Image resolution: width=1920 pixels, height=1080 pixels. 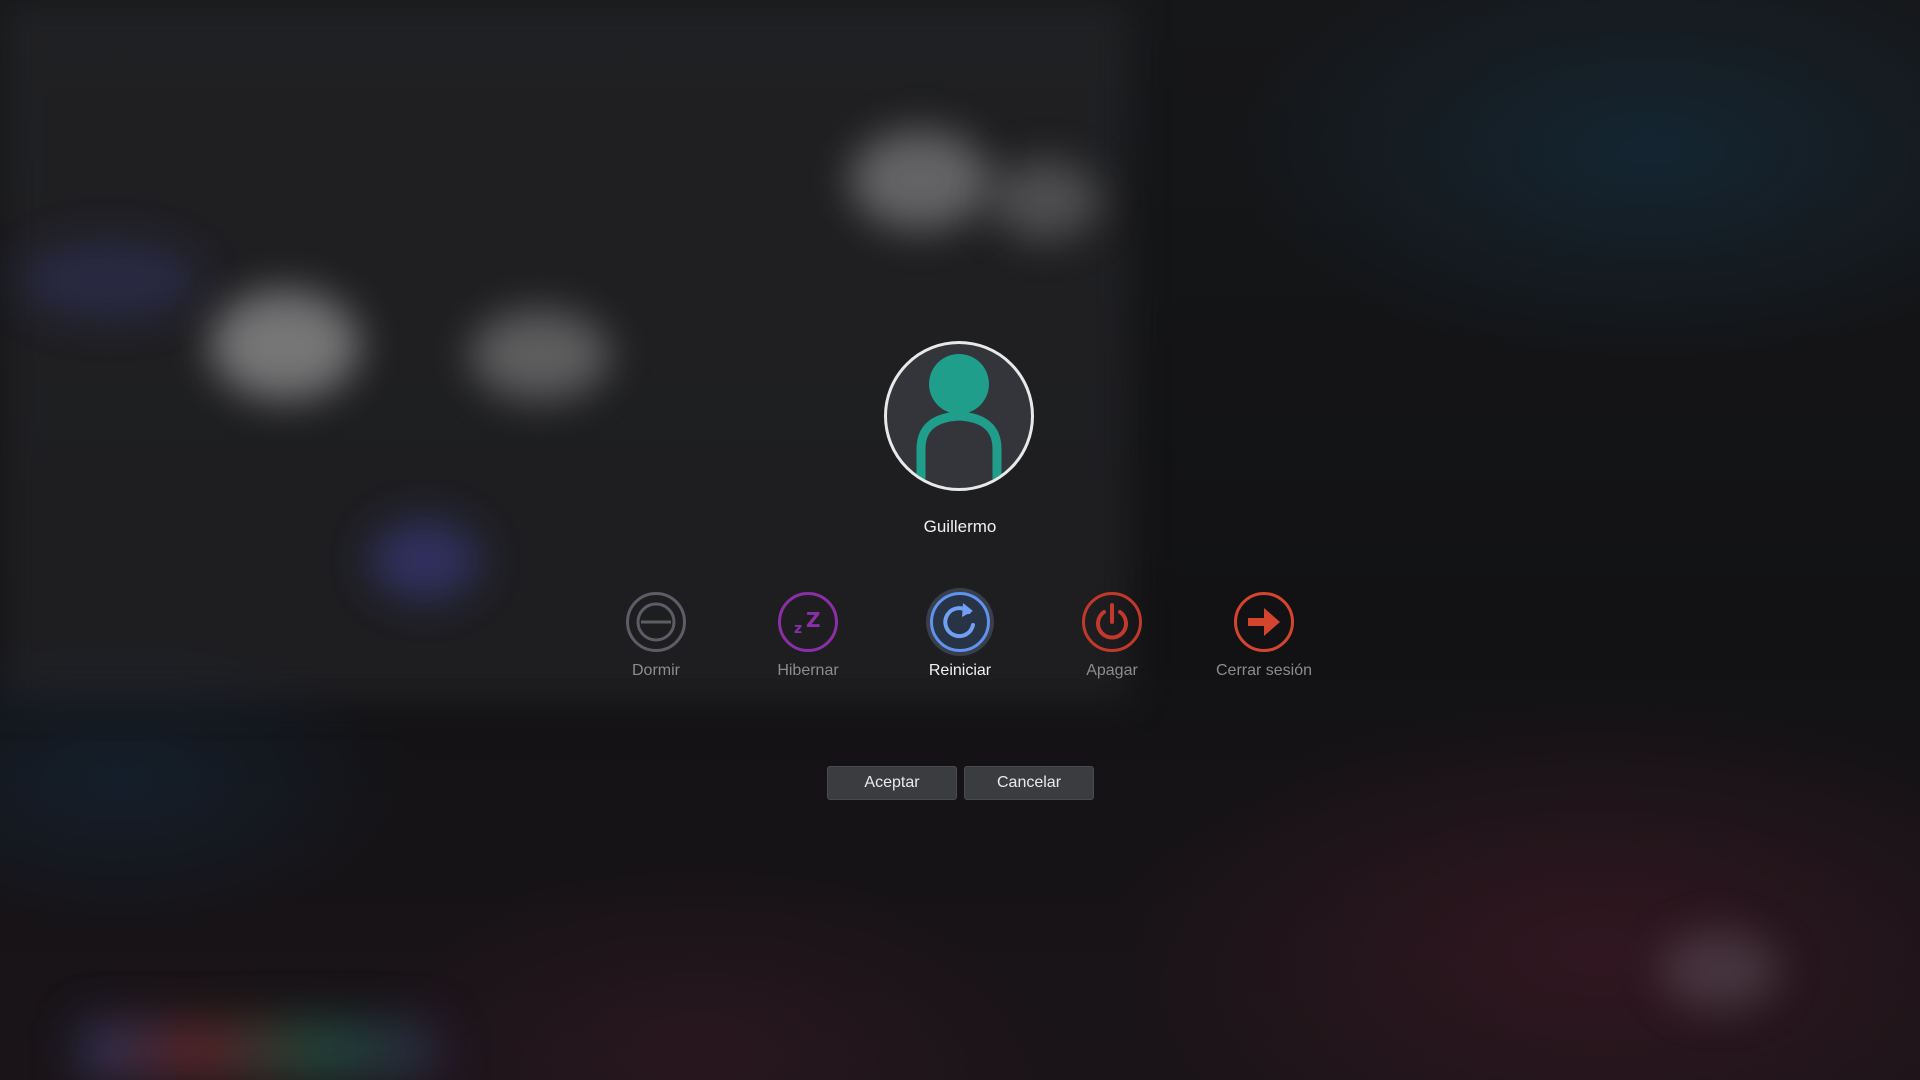 I want to click on sleep-button: Dormir, so click(x=656, y=636).